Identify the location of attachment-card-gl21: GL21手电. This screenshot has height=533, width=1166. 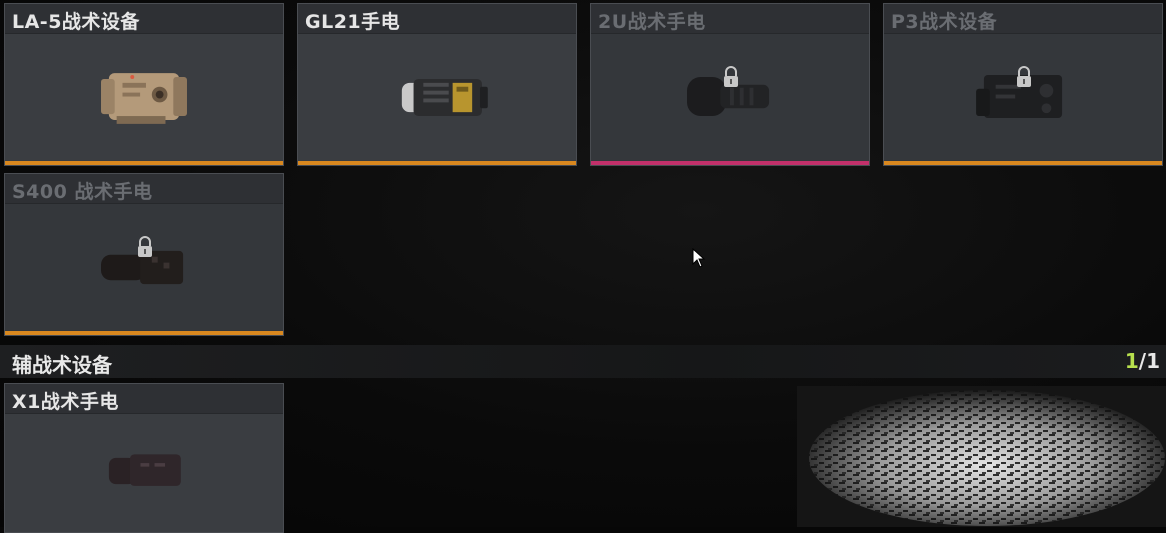
(437, 84).